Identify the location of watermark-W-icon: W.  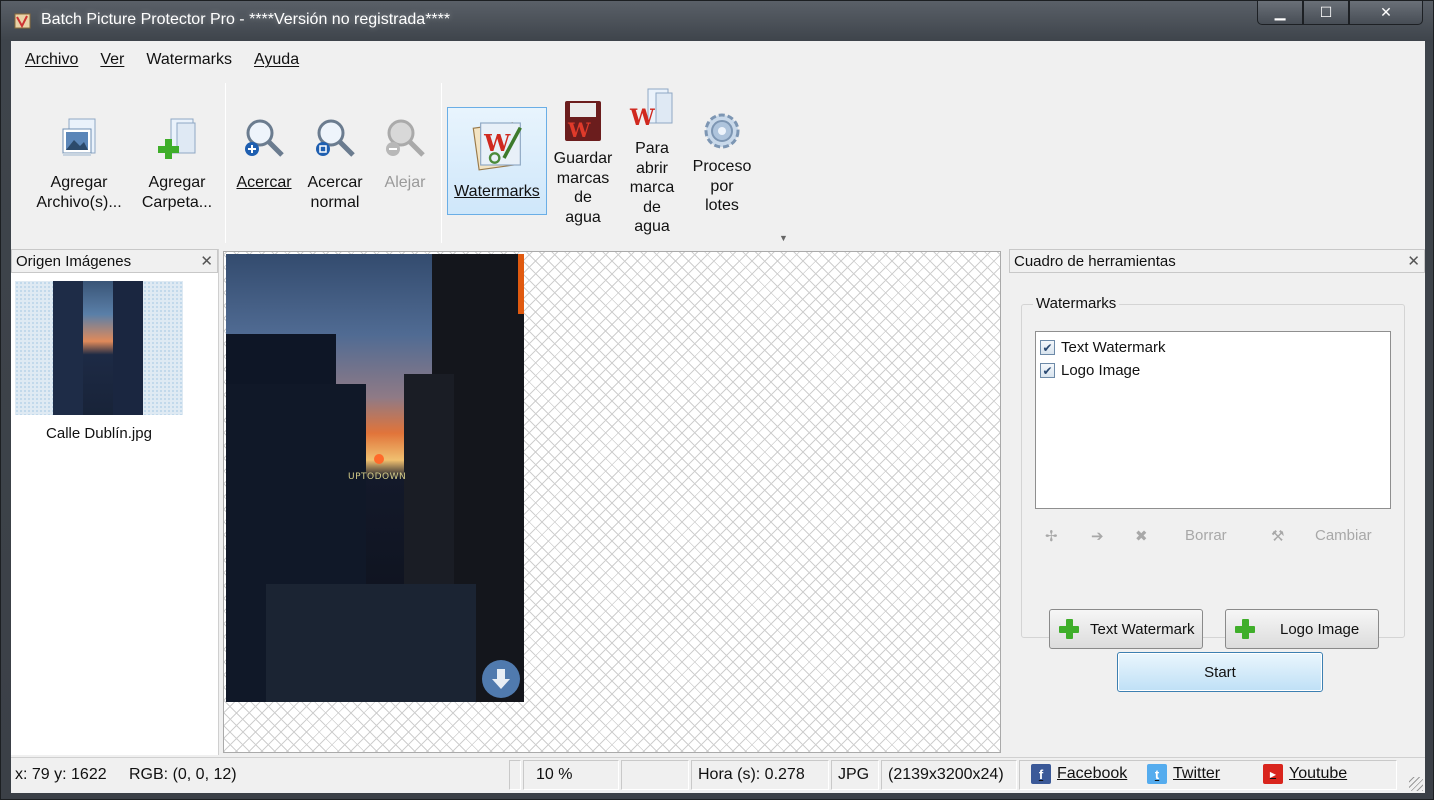
(497, 146).